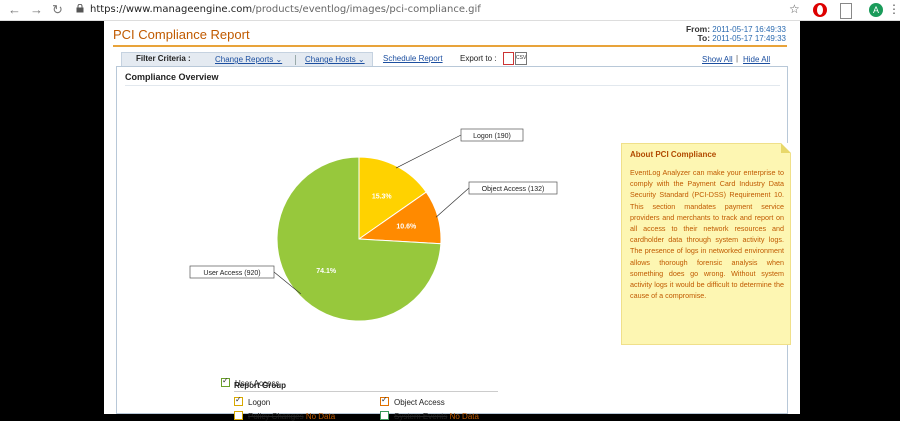  Describe the element at coordinates (406, 227) in the screenshot. I see `pie-percent-label-object-access: 10.6%` at that location.